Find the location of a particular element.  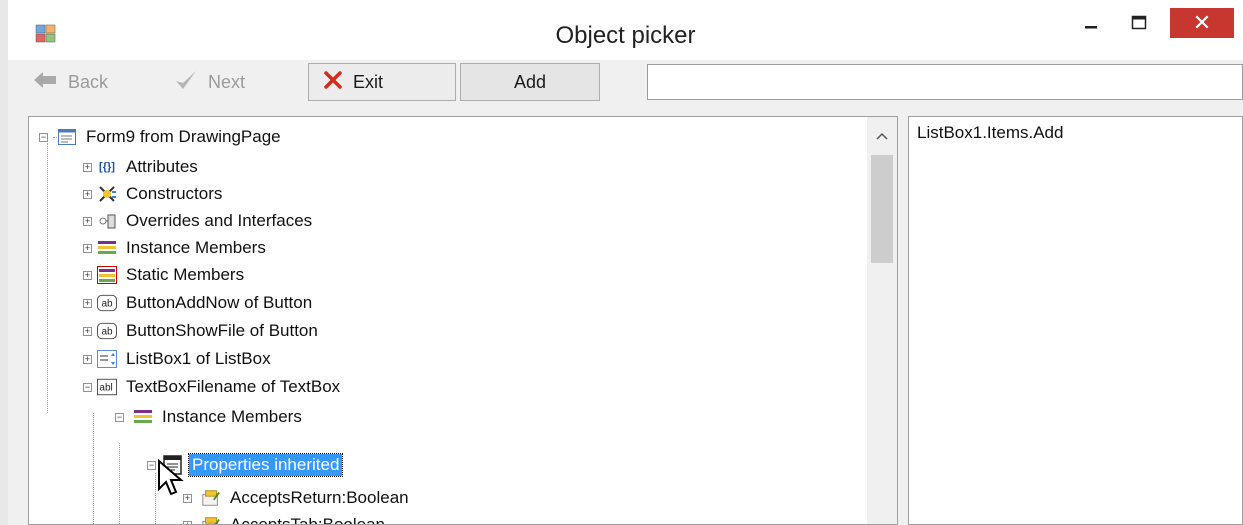

tree-node-acceptsreturn: + AcceptsReturn:Boolean is located at coordinates (297, 498).